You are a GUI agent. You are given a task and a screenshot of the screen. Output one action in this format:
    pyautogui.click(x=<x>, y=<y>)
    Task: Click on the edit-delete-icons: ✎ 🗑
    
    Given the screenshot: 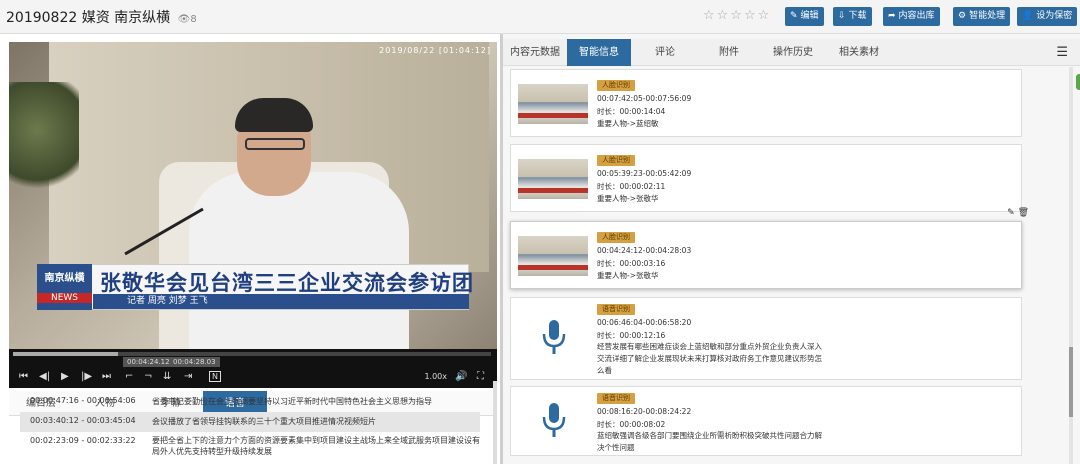 What is the action you would take?
    pyautogui.click(x=1018, y=213)
    